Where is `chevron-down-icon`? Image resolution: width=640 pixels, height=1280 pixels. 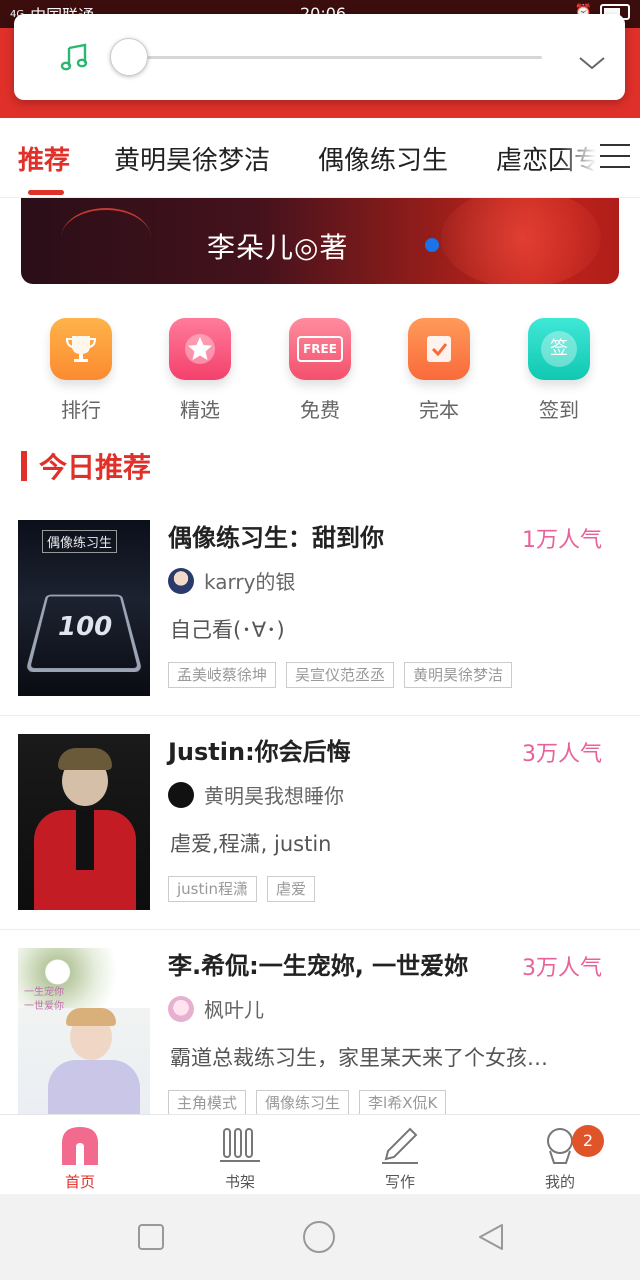
chevron-down-icon is located at coordinates (592, 63).